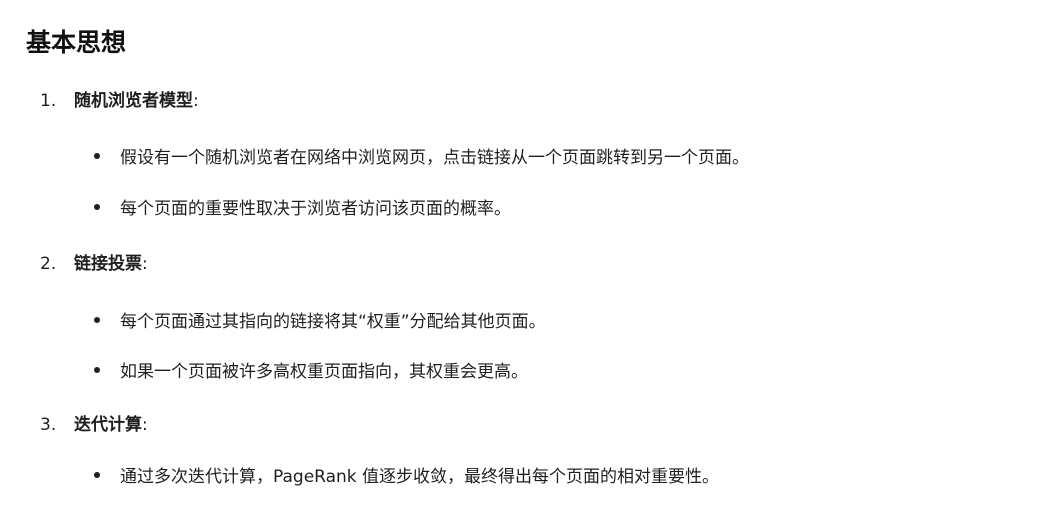 This screenshot has height=530, width=1046. I want to click on list-item-2: 2. 链接投票:, so click(94, 264).